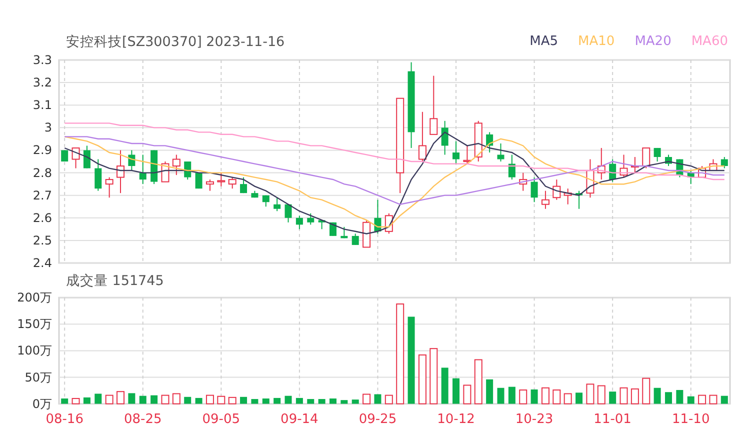 Image resolution: width=740 pixels, height=440 pixels. What do you see at coordinates (42, 240) in the screenshot?
I see `axis-label: 2.5` at bounding box center [42, 240].